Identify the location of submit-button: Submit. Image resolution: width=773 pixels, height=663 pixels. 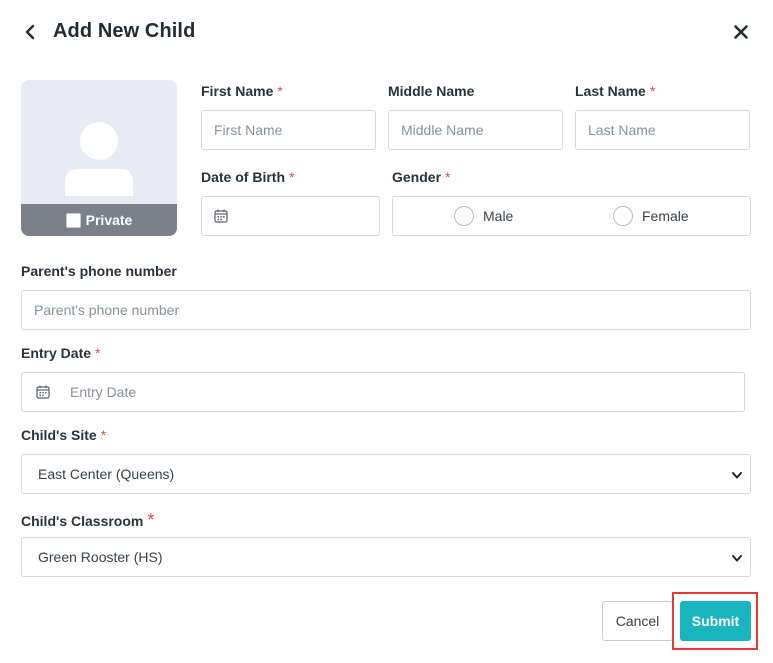
(715, 621).